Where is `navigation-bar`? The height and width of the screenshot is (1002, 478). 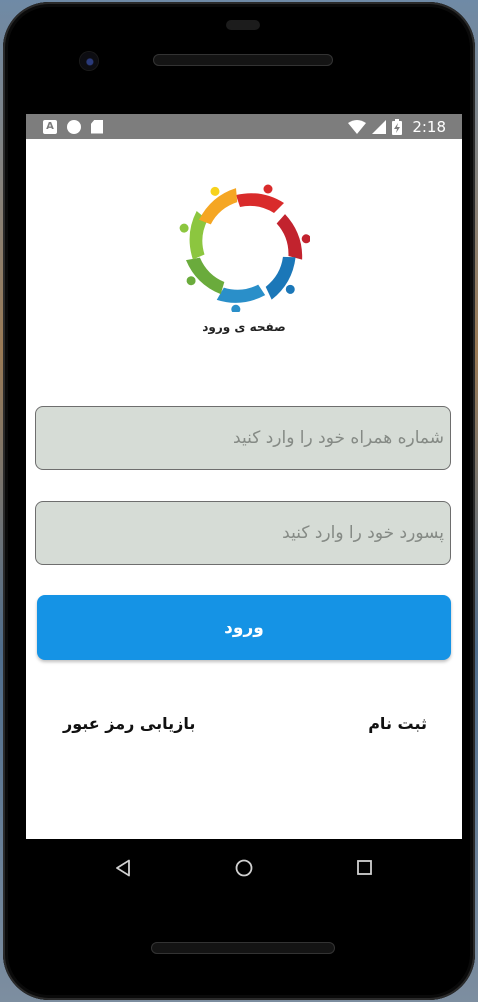 navigation-bar is located at coordinates (244, 868).